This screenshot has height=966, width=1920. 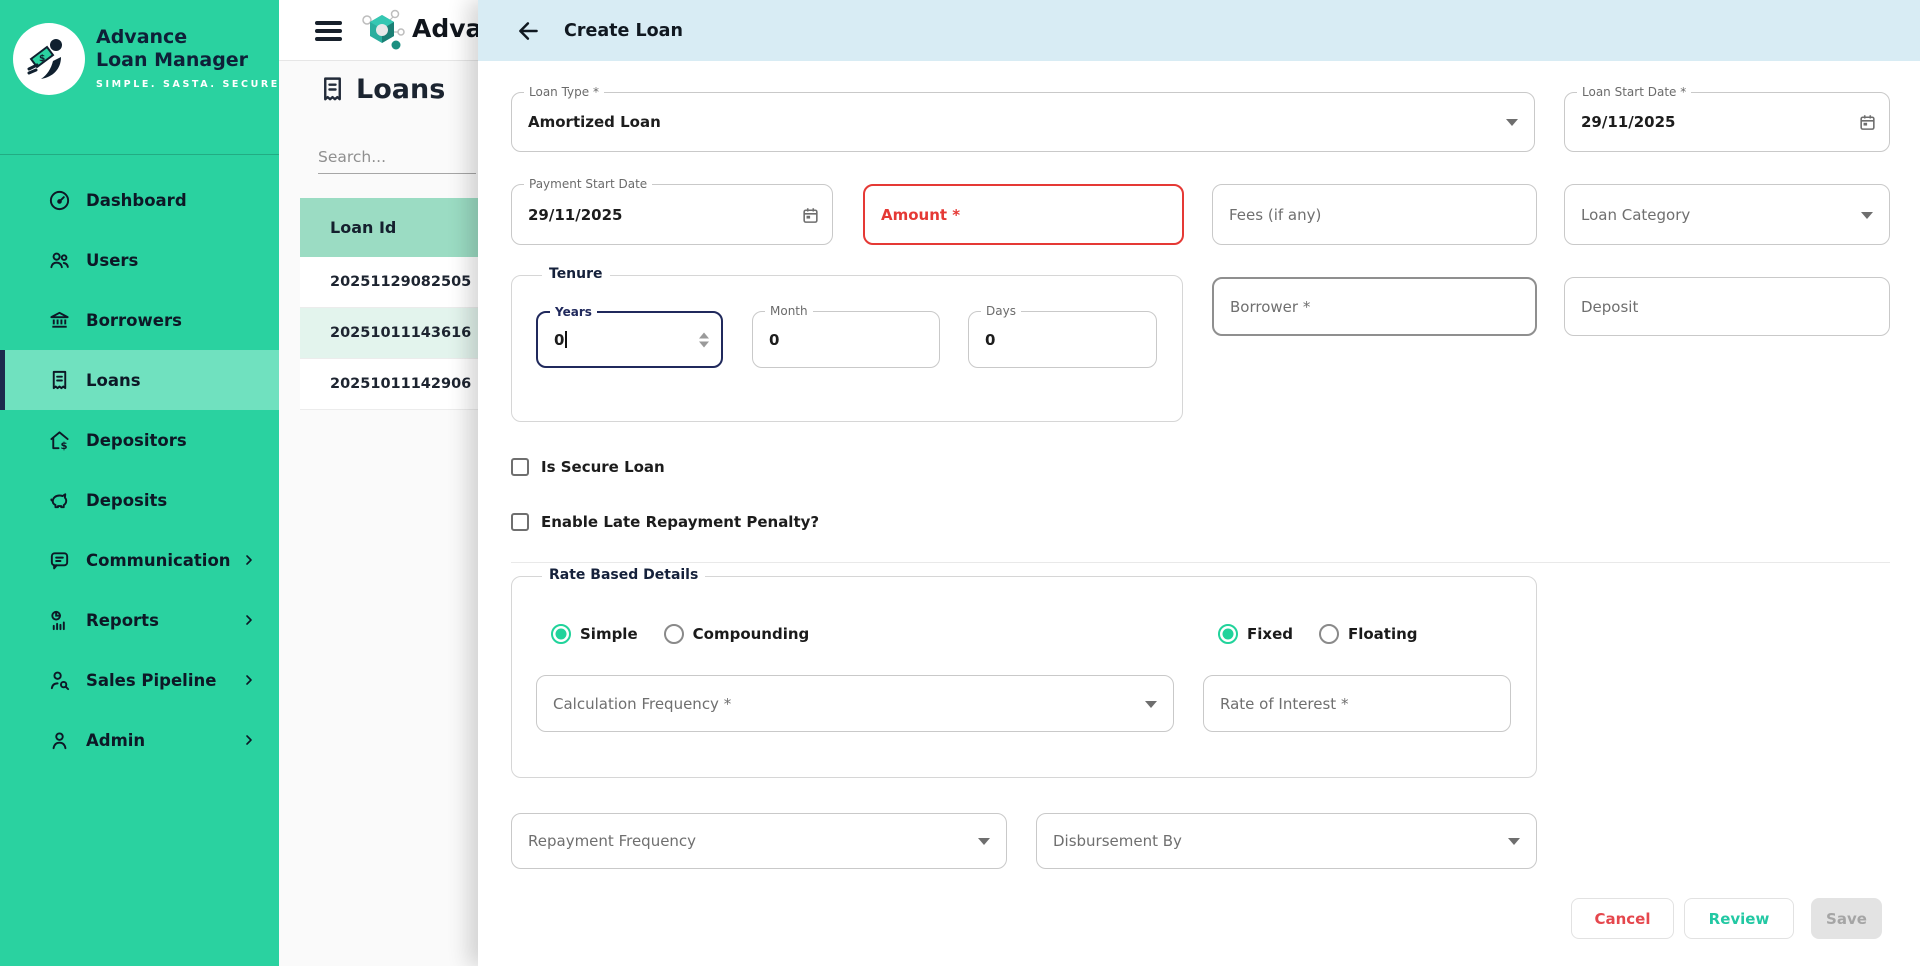 What do you see at coordinates (1628, 122) in the screenshot?
I see `loan-start-date-value: 29/11/2025` at bounding box center [1628, 122].